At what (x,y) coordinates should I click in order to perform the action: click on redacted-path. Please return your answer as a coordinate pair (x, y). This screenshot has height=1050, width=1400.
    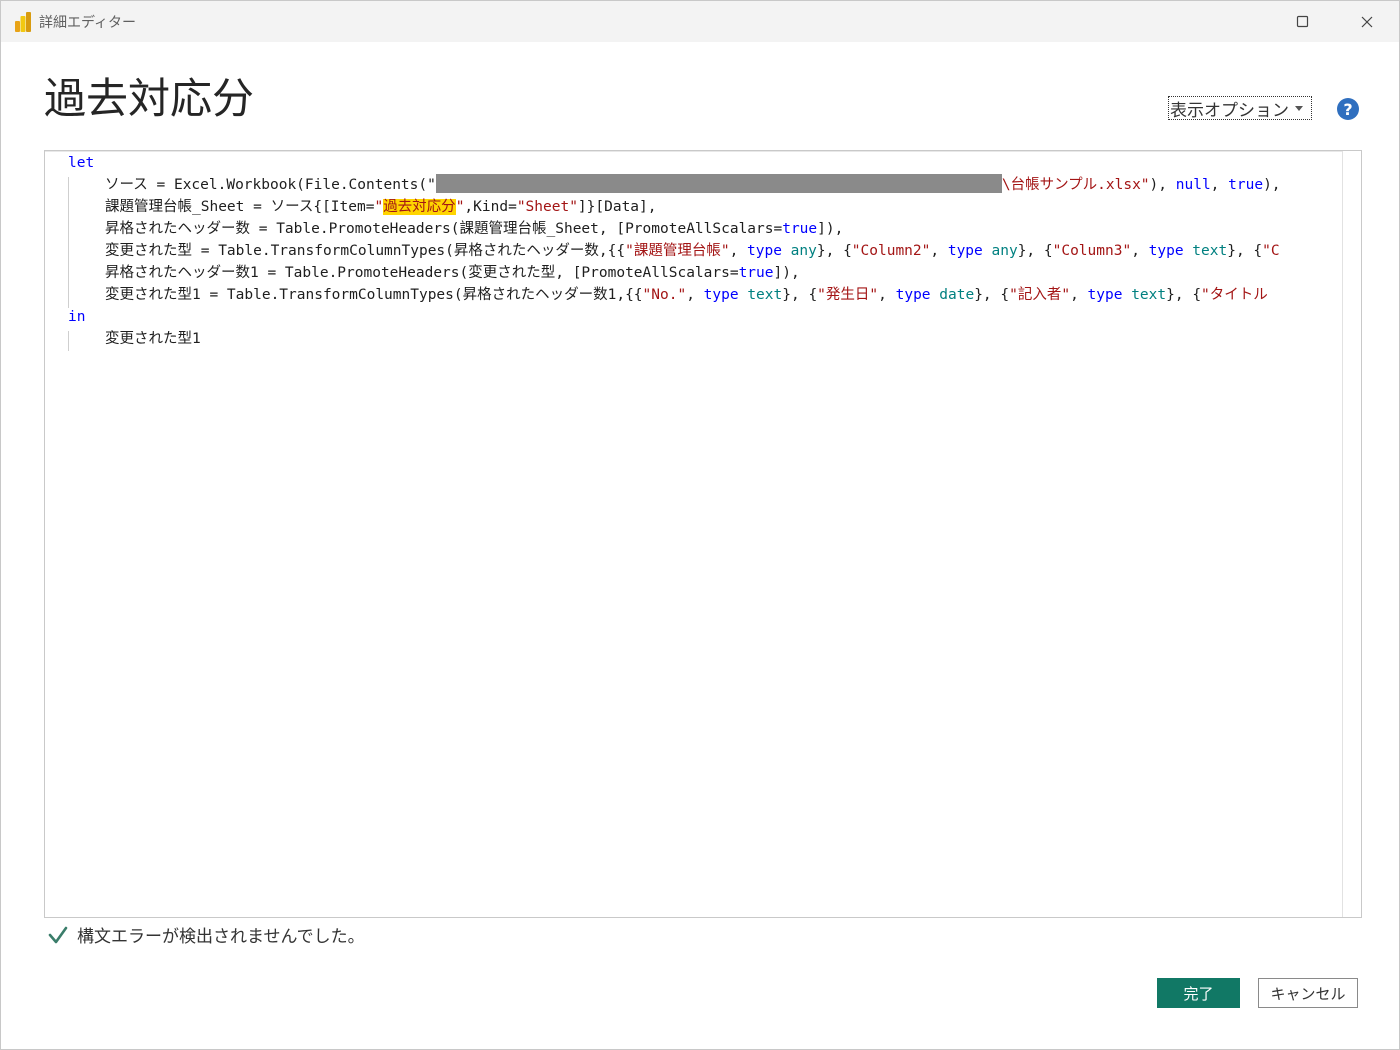
    Looking at the image, I should click on (718, 183).